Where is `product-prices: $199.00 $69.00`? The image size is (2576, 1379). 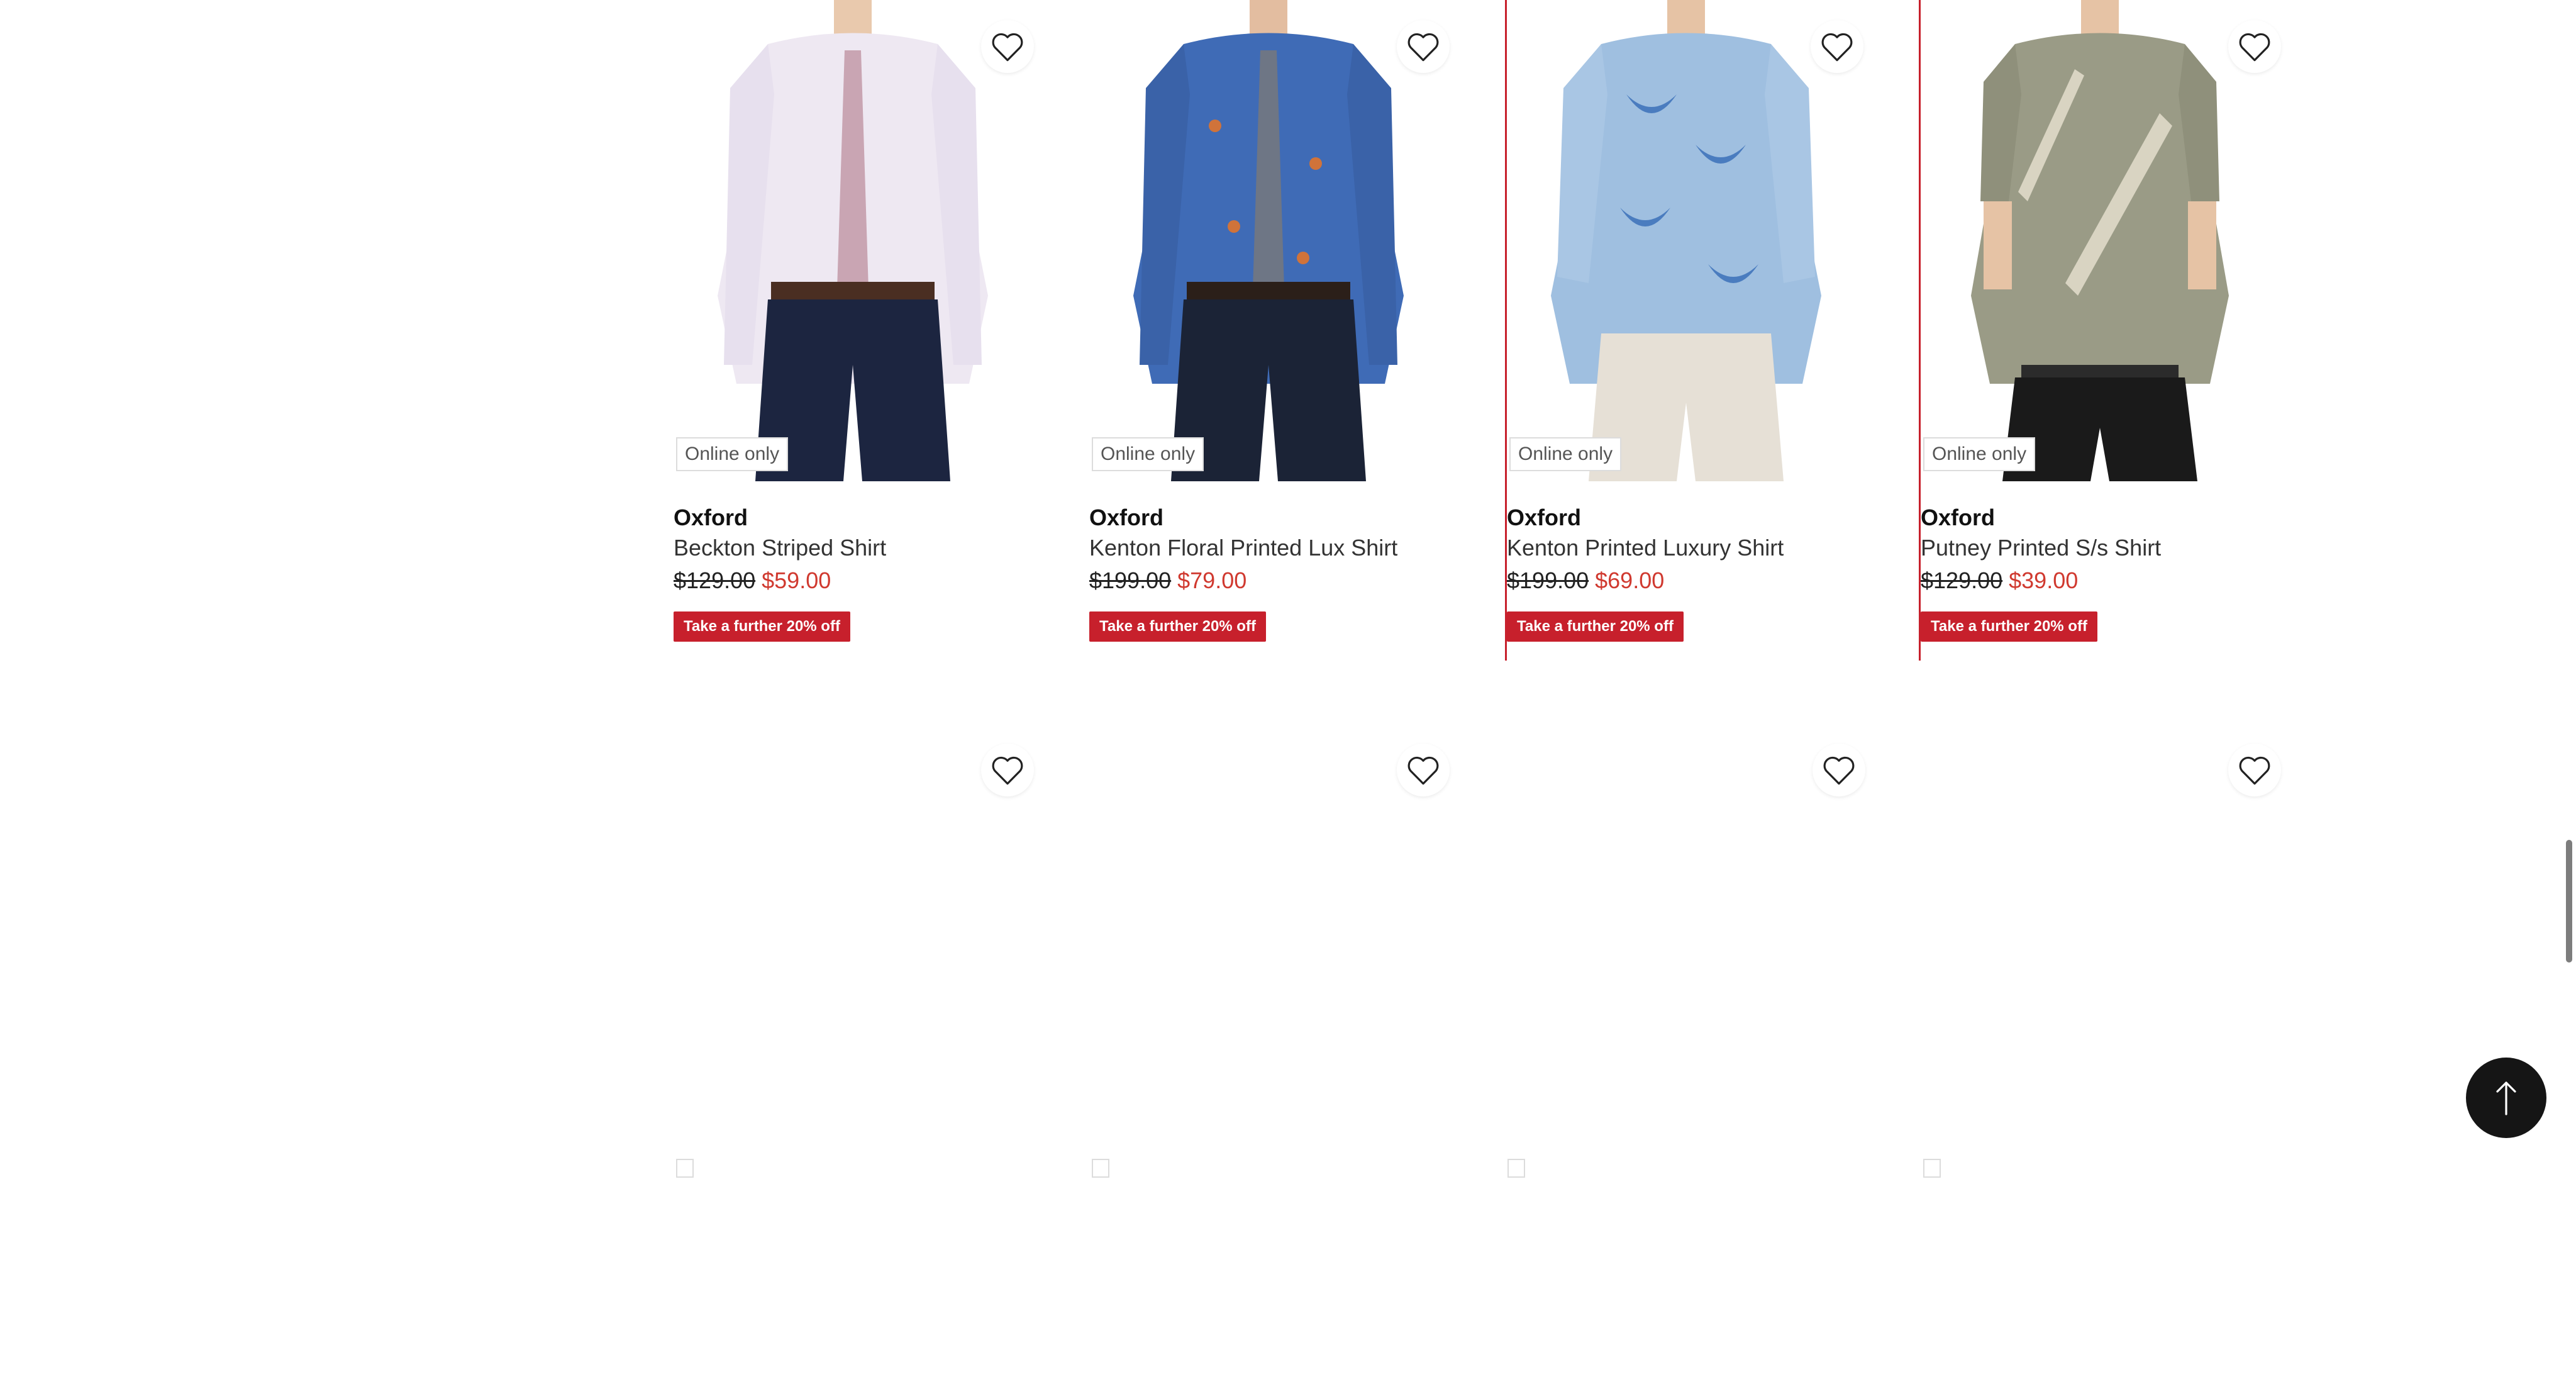
product-prices: $199.00 $69.00 is located at coordinates (1695, 580).